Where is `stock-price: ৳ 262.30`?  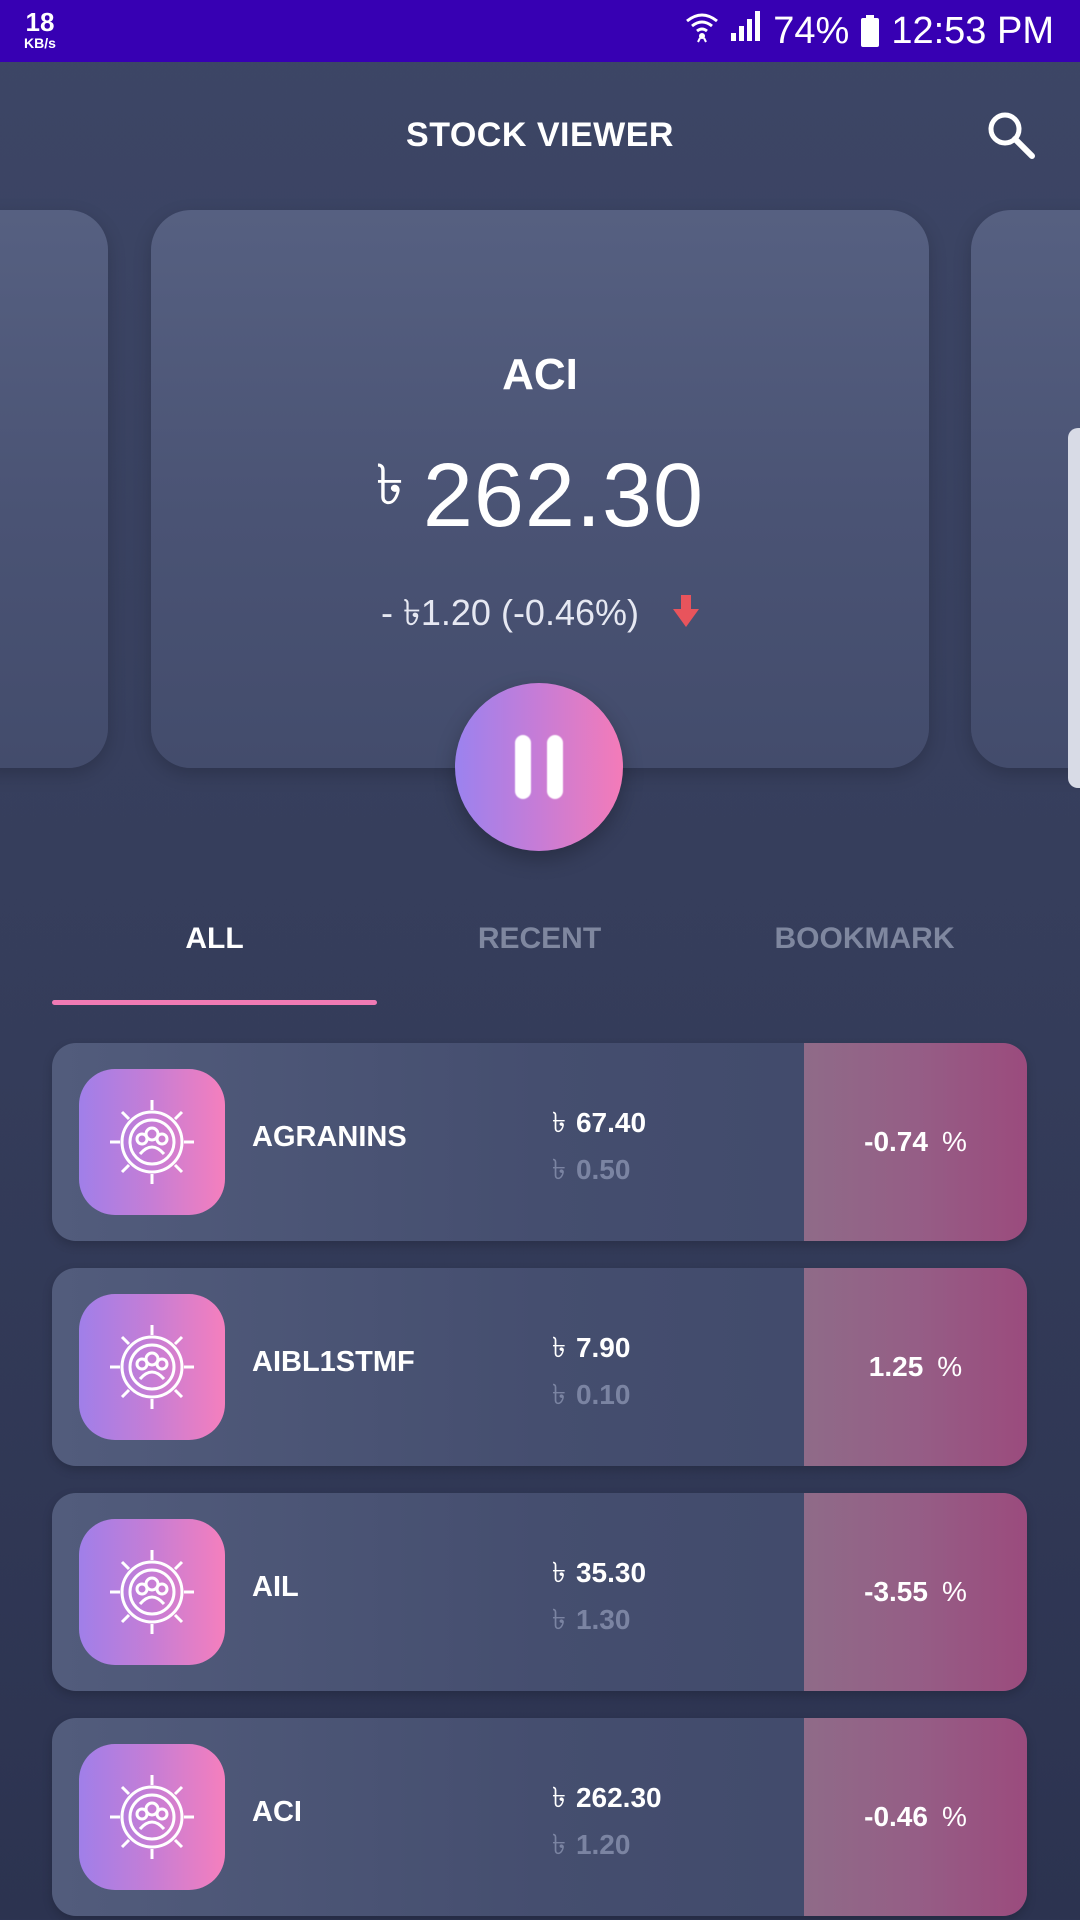 stock-price: ৳ 262.30 is located at coordinates (607, 1797).